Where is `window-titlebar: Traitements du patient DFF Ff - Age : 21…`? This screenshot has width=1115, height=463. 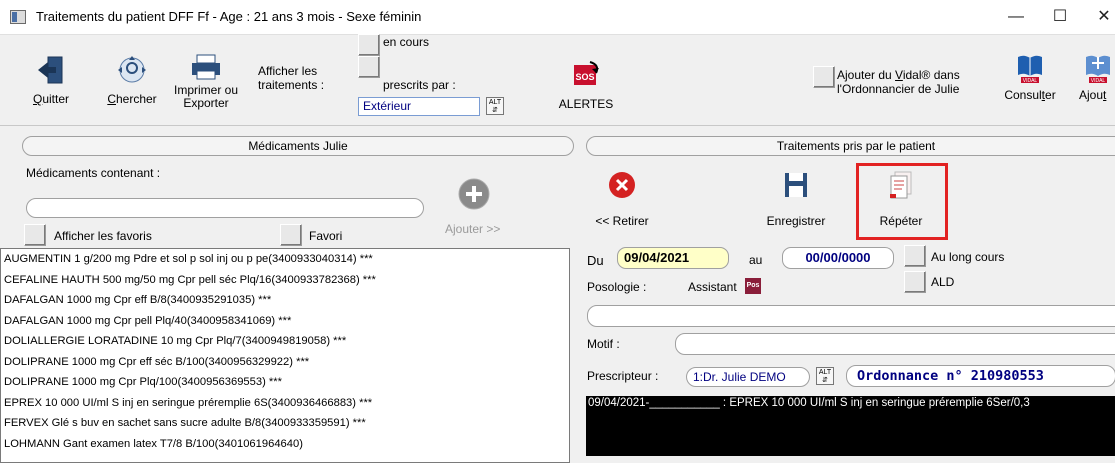
window-titlebar: Traitements du patient DFF Ff - Age : 21… is located at coordinates (557, 17).